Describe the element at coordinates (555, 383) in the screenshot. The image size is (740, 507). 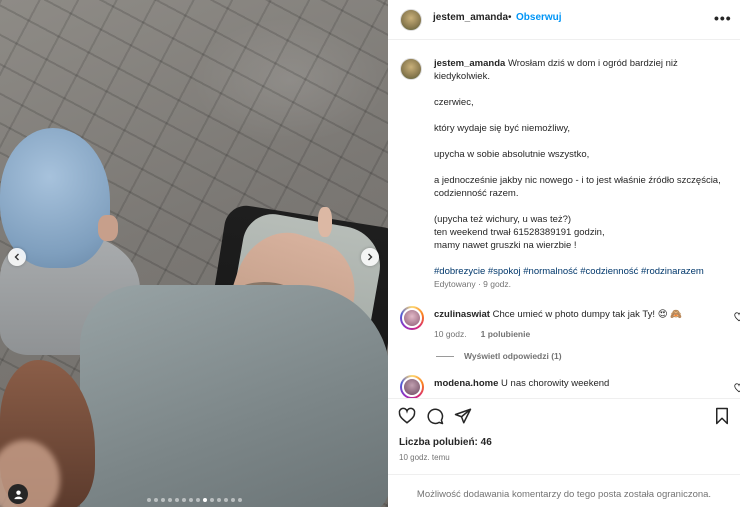
I see `comment-body: U nas chorowity weekend` at that location.